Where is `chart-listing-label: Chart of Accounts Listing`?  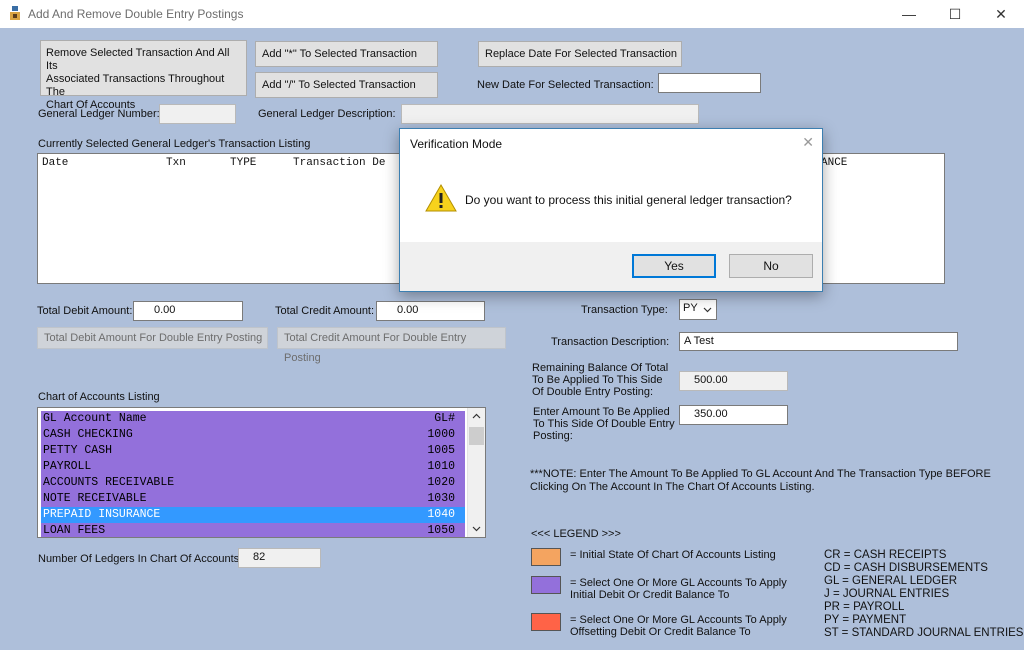
chart-listing-label: Chart of Accounts Listing is located at coordinates (99, 397).